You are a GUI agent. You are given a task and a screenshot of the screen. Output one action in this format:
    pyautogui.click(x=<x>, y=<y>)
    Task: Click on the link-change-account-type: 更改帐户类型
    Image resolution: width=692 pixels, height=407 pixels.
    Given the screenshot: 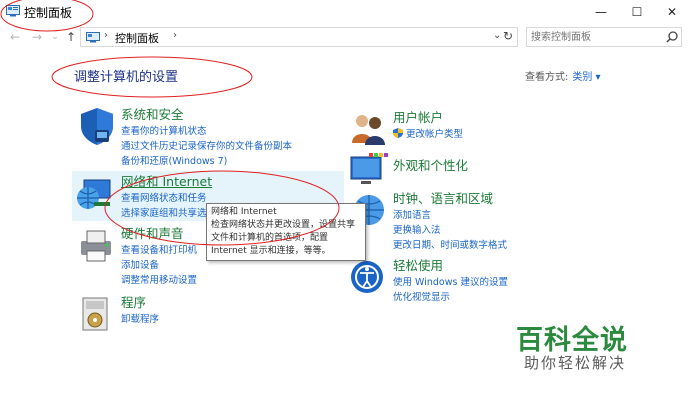 What is the action you would take?
    pyautogui.click(x=428, y=134)
    